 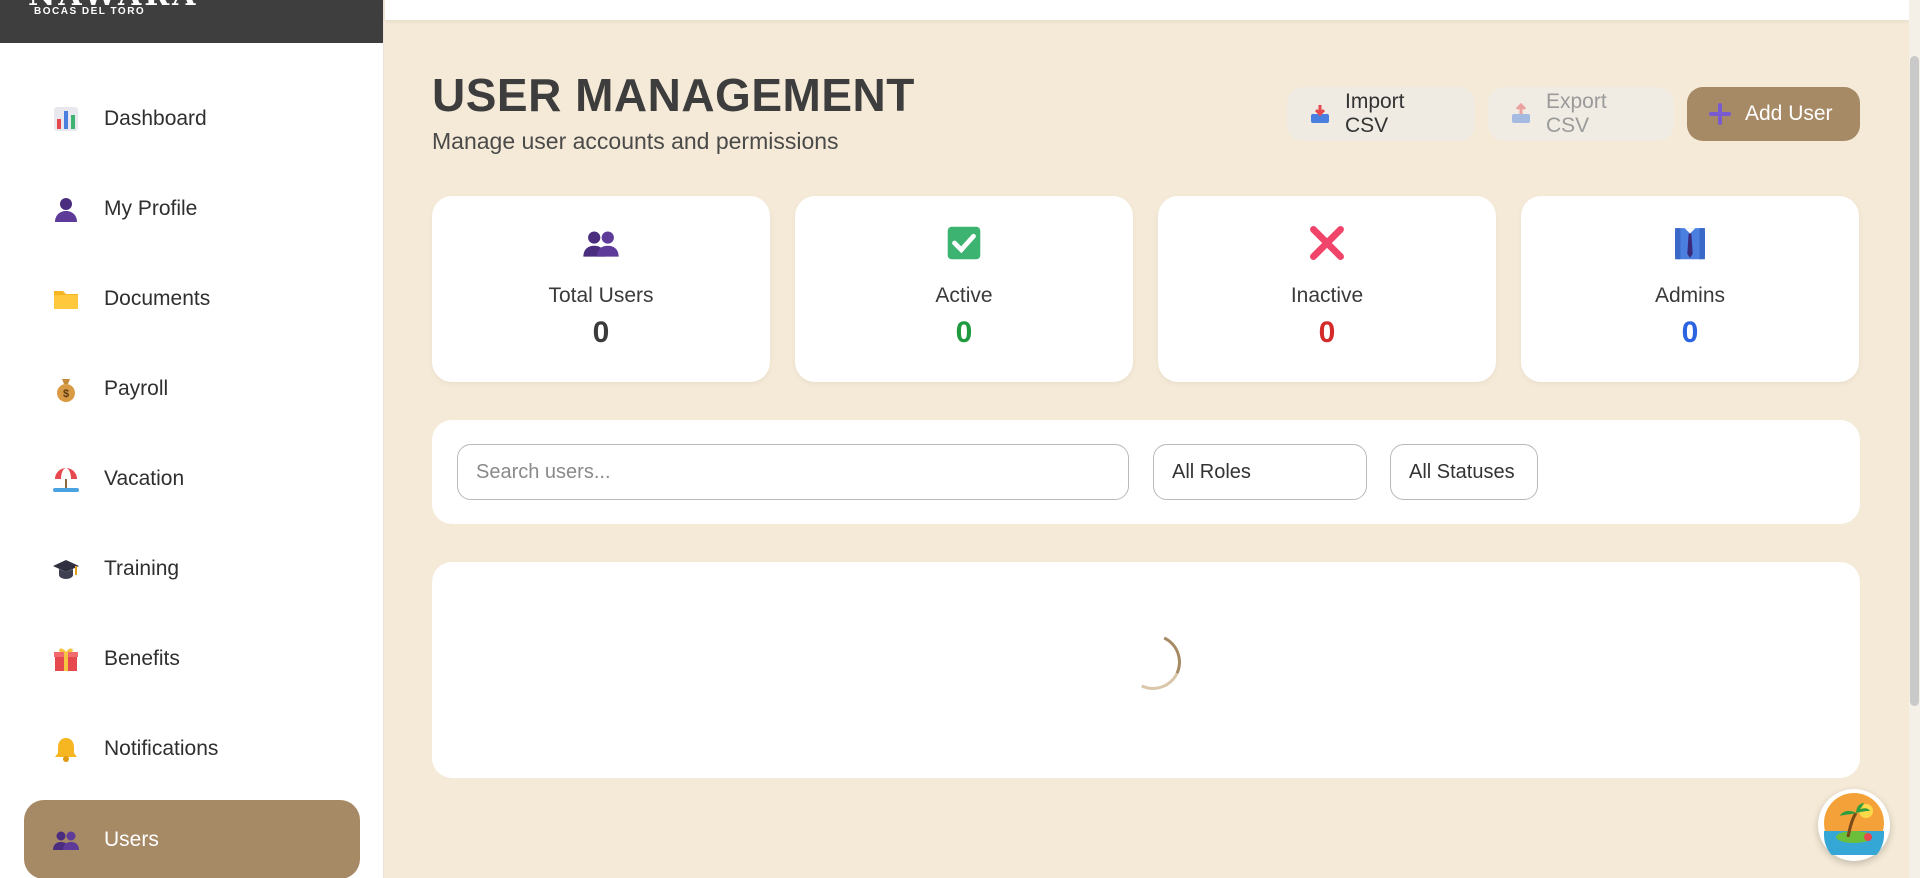 What do you see at coordinates (964, 243) in the screenshot?
I see `checkmark-icon` at bounding box center [964, 243].